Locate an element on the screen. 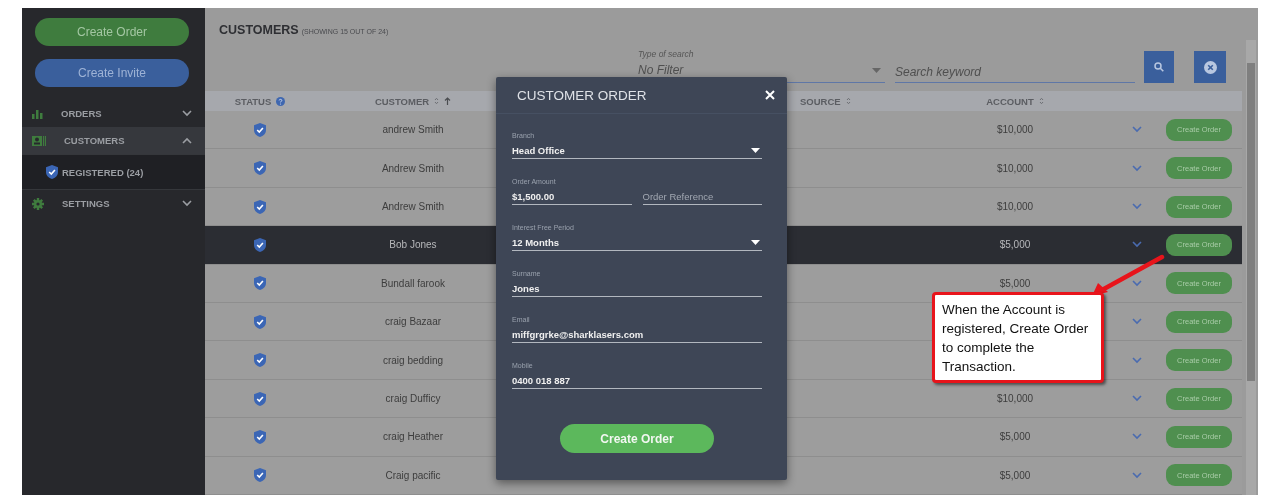 The width and height of the screenshot is (1268, 495). table-cell-text: craig Dufficy is located at coordinates (413, 398).